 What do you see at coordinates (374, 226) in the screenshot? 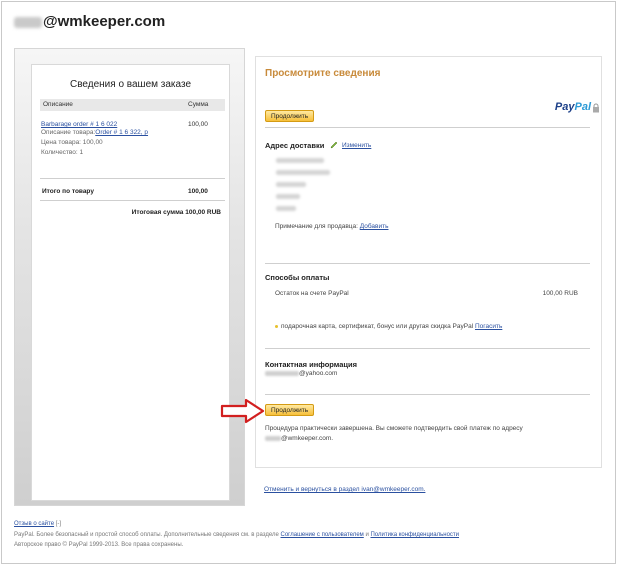
I see `add-note-link: Добавить` at bounding box center [374, 226].